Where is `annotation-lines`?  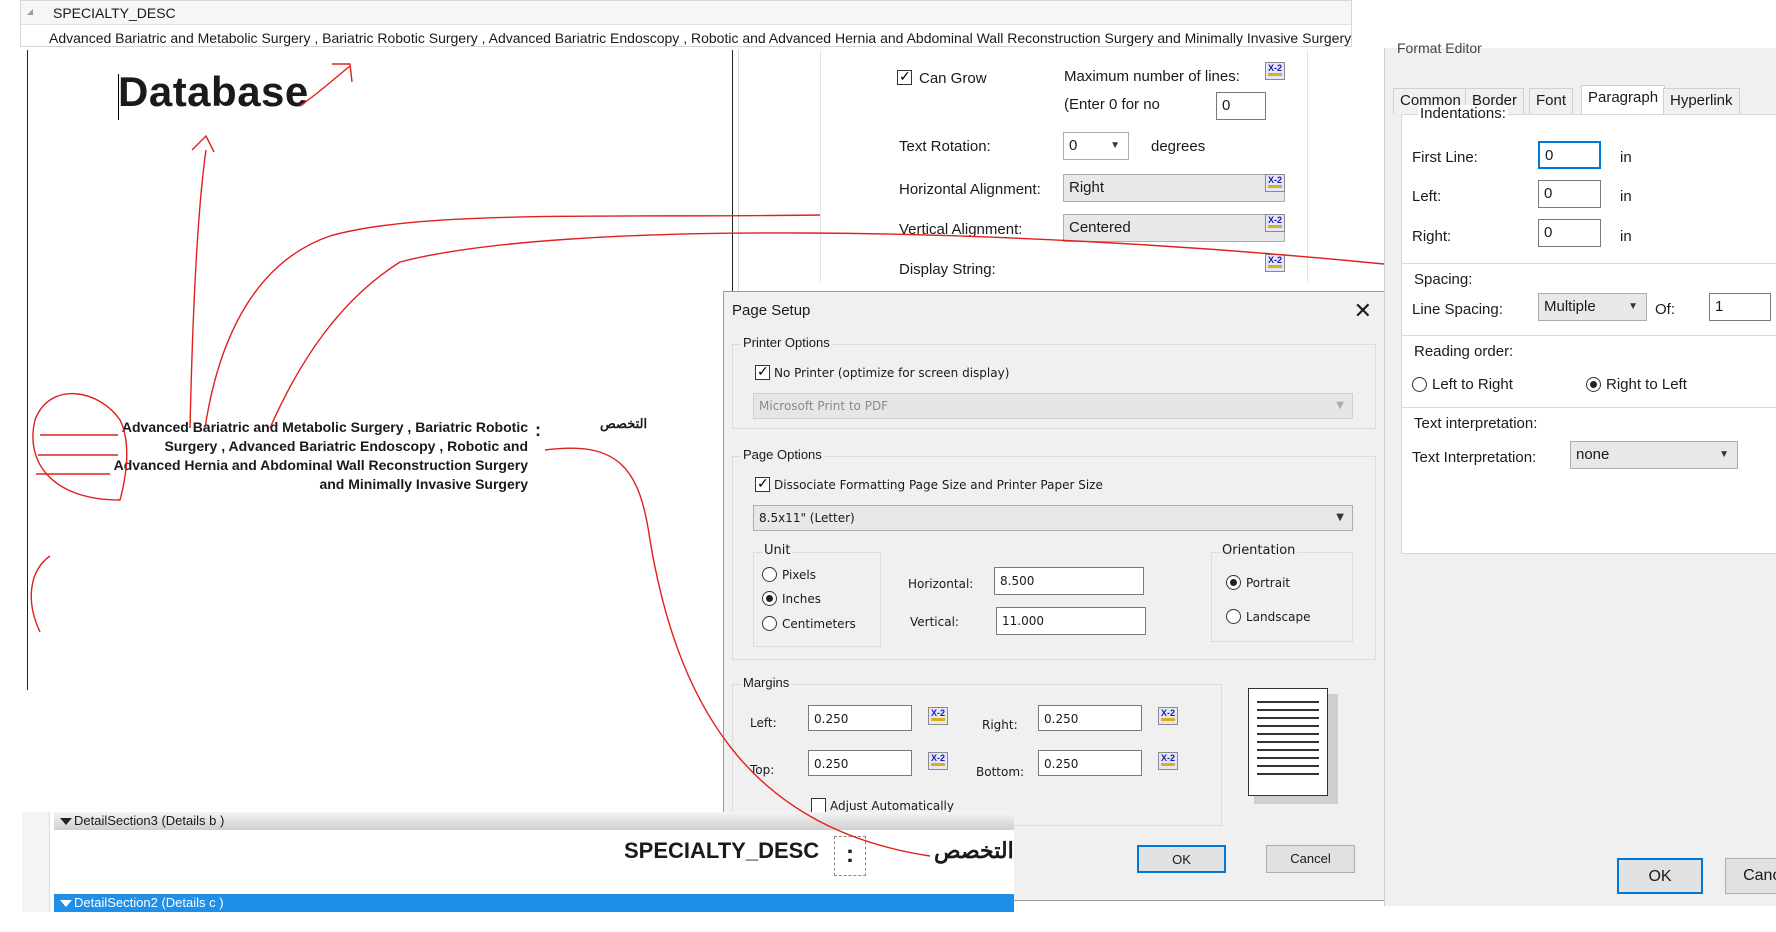
annotation-lines is located at coordinates (77, 454).